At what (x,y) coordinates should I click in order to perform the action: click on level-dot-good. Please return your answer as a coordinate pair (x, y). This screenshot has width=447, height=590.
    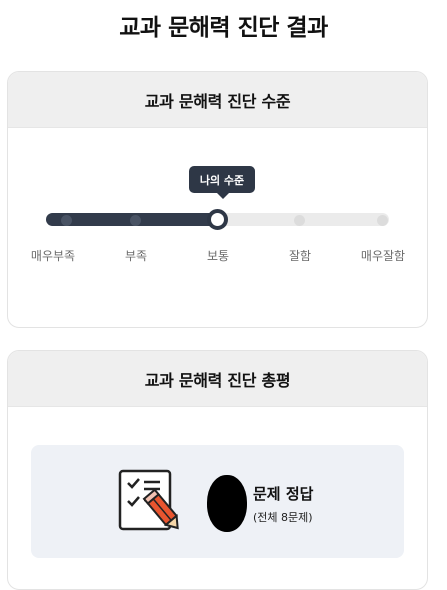
    Looking at the image, I should click on (299, 220).